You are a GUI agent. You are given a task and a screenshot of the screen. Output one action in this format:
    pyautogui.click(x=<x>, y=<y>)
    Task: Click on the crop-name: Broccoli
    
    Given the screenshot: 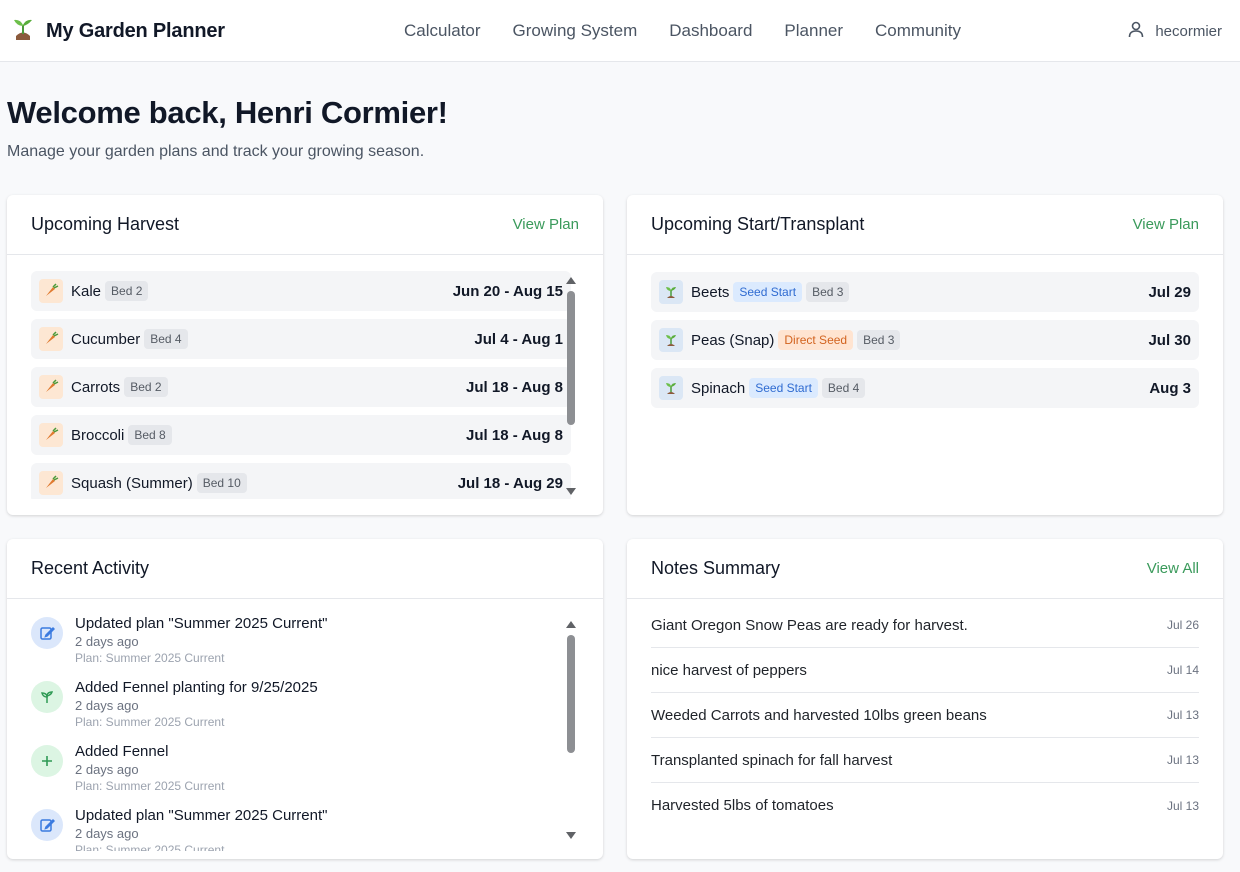 What is the action you would take?
    pyautogui.click(x=98, y=435)
    